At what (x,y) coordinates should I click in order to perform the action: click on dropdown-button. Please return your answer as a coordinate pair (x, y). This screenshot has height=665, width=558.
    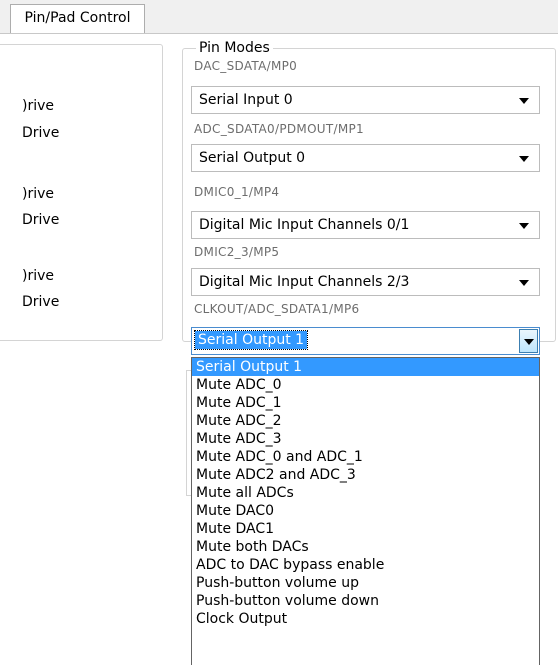
    Looking at the image, I should click on (528, 341).